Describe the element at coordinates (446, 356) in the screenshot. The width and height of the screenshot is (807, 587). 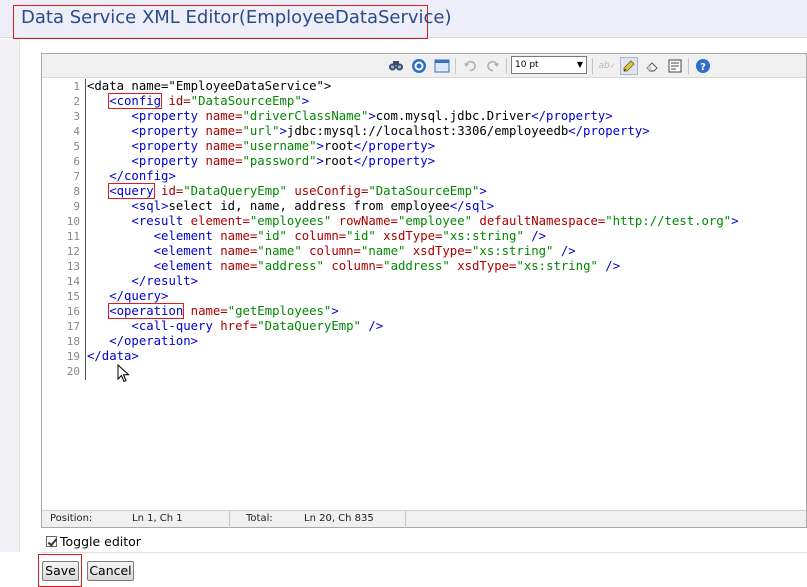
I see `code-line: </data>` at that location.